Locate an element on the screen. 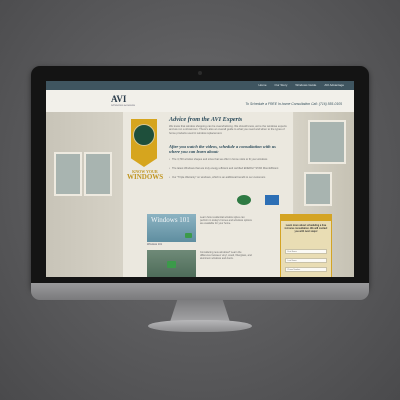 The width and height of the screenshot is (400, 400). nav-item-advantage: AVI Advantage is located at coordinates (334, 85).